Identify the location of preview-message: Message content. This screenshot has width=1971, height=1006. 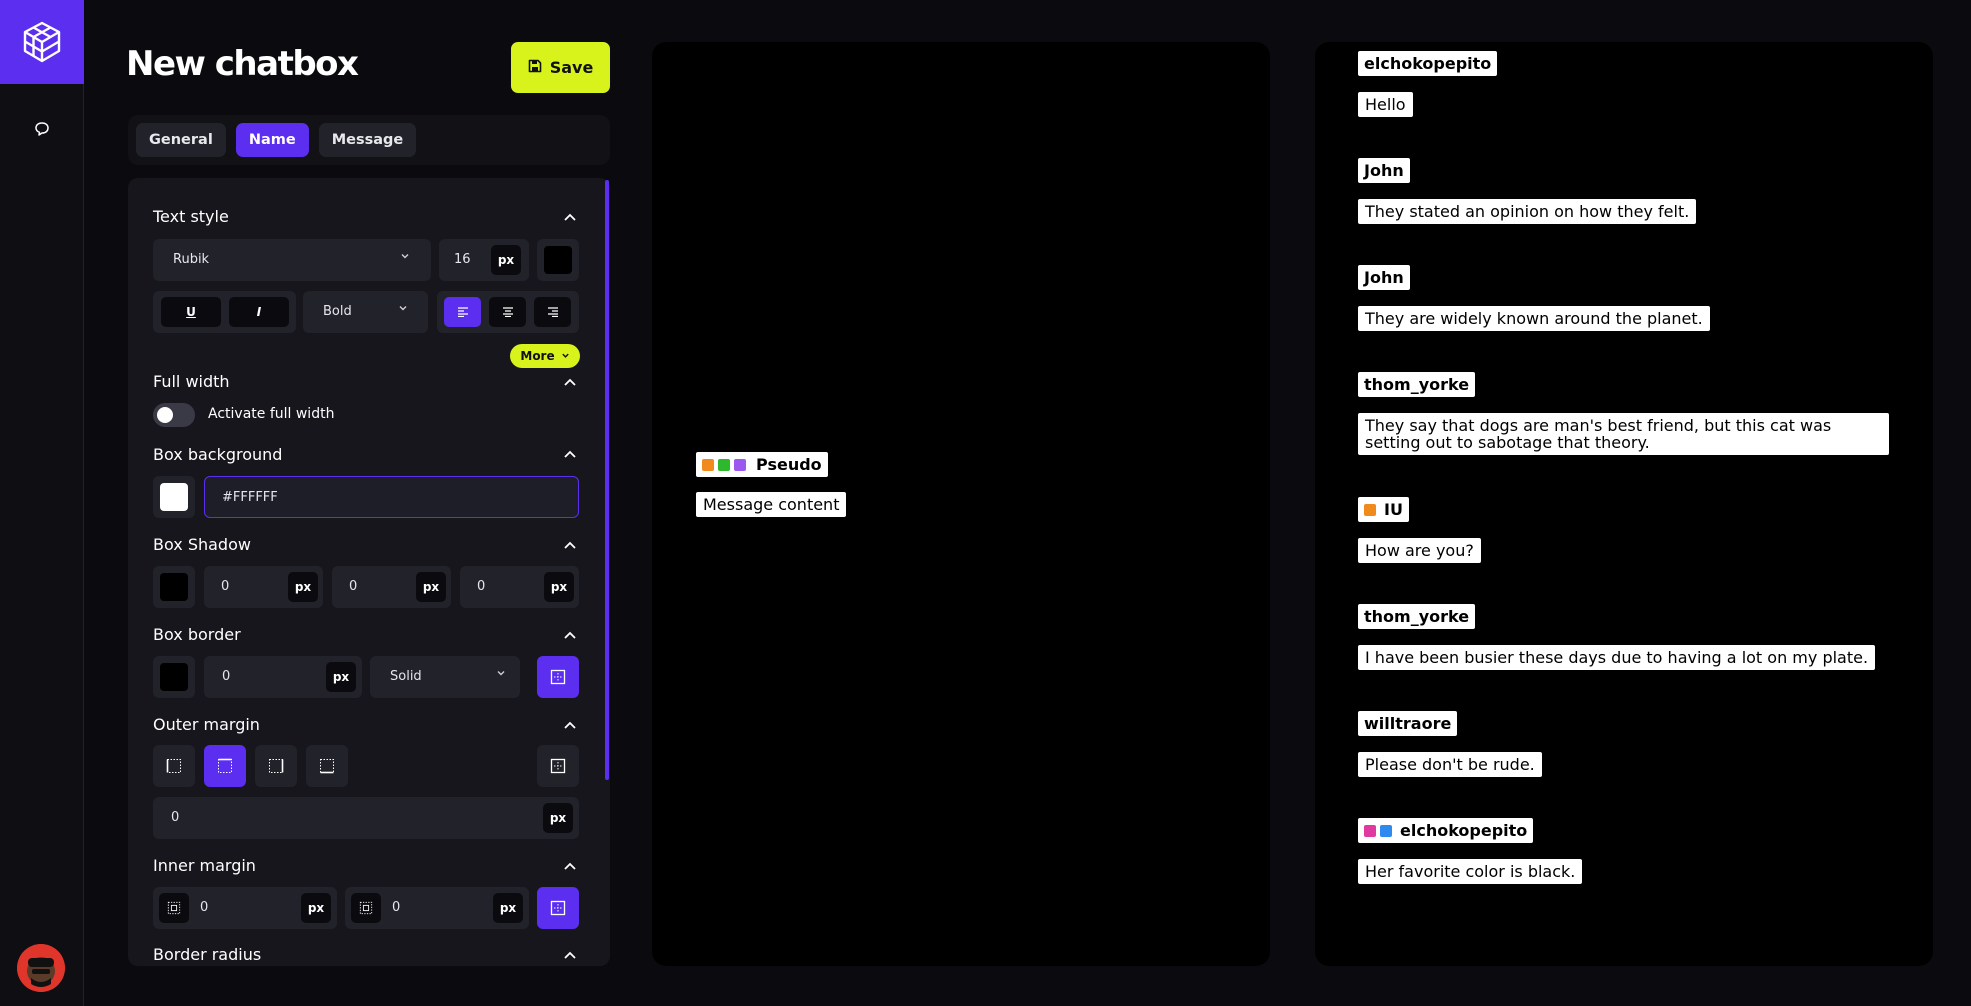
(771, 504).